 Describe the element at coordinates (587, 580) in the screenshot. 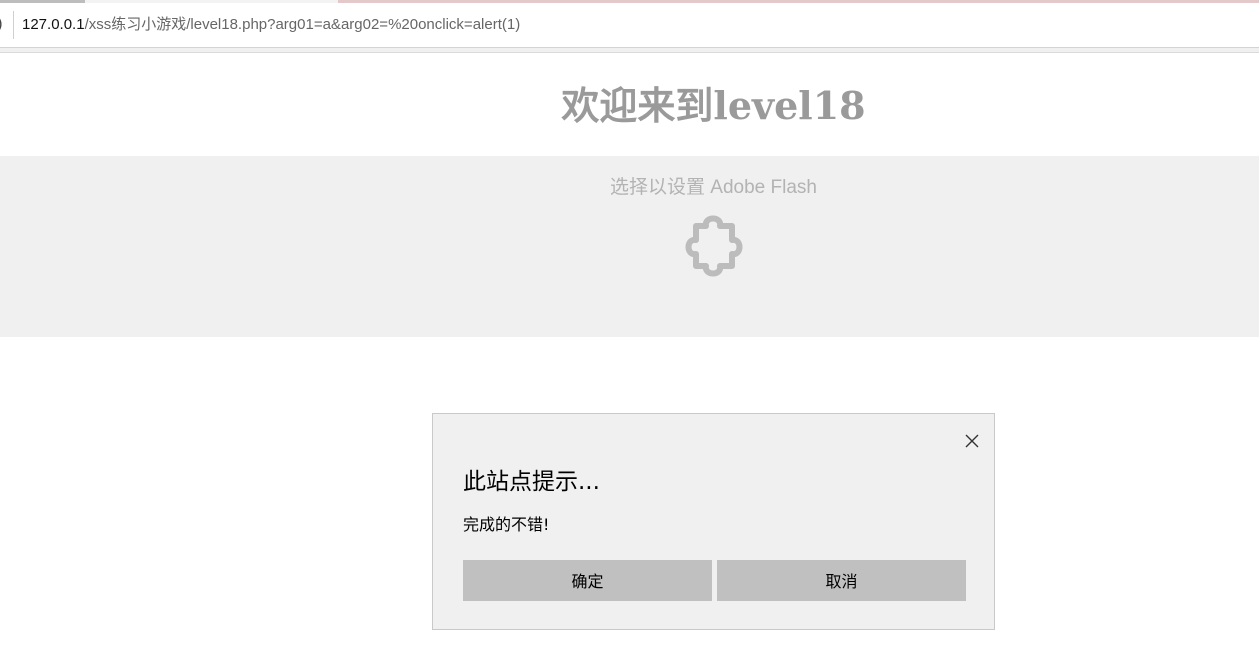

I see `ok-button: 确定` at that location.